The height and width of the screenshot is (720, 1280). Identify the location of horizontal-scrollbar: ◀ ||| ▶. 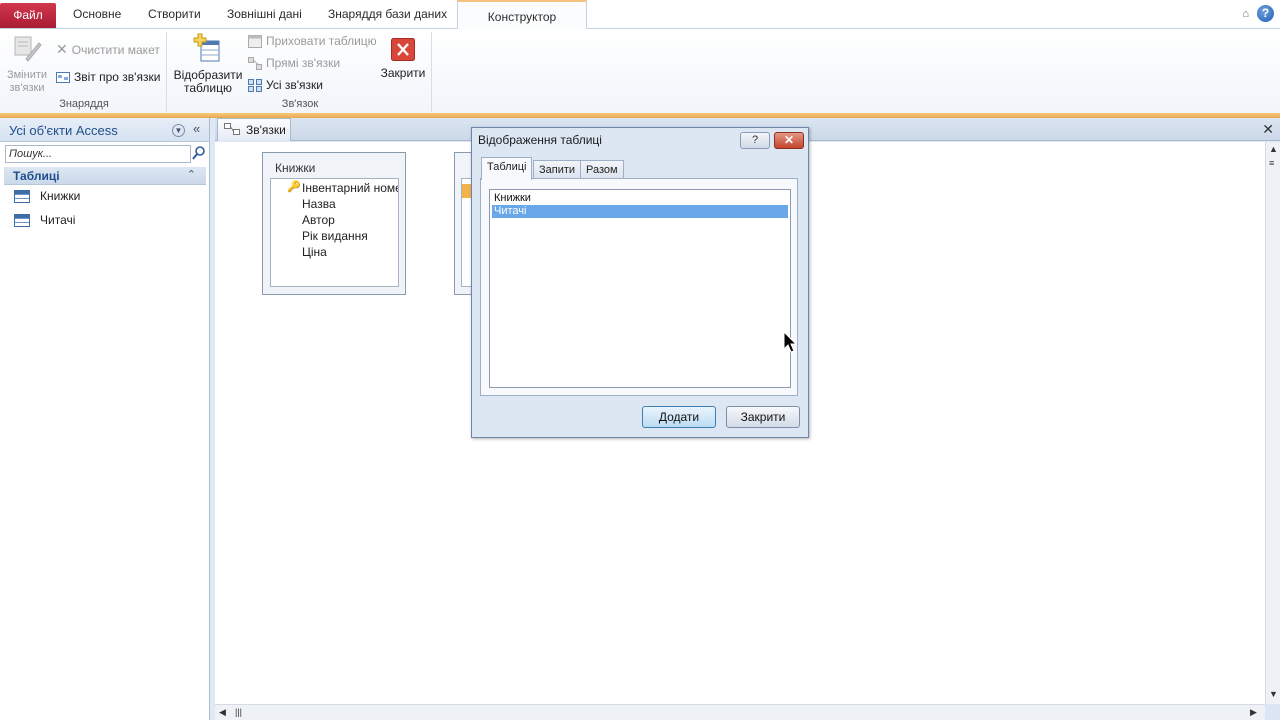
(740, 712).